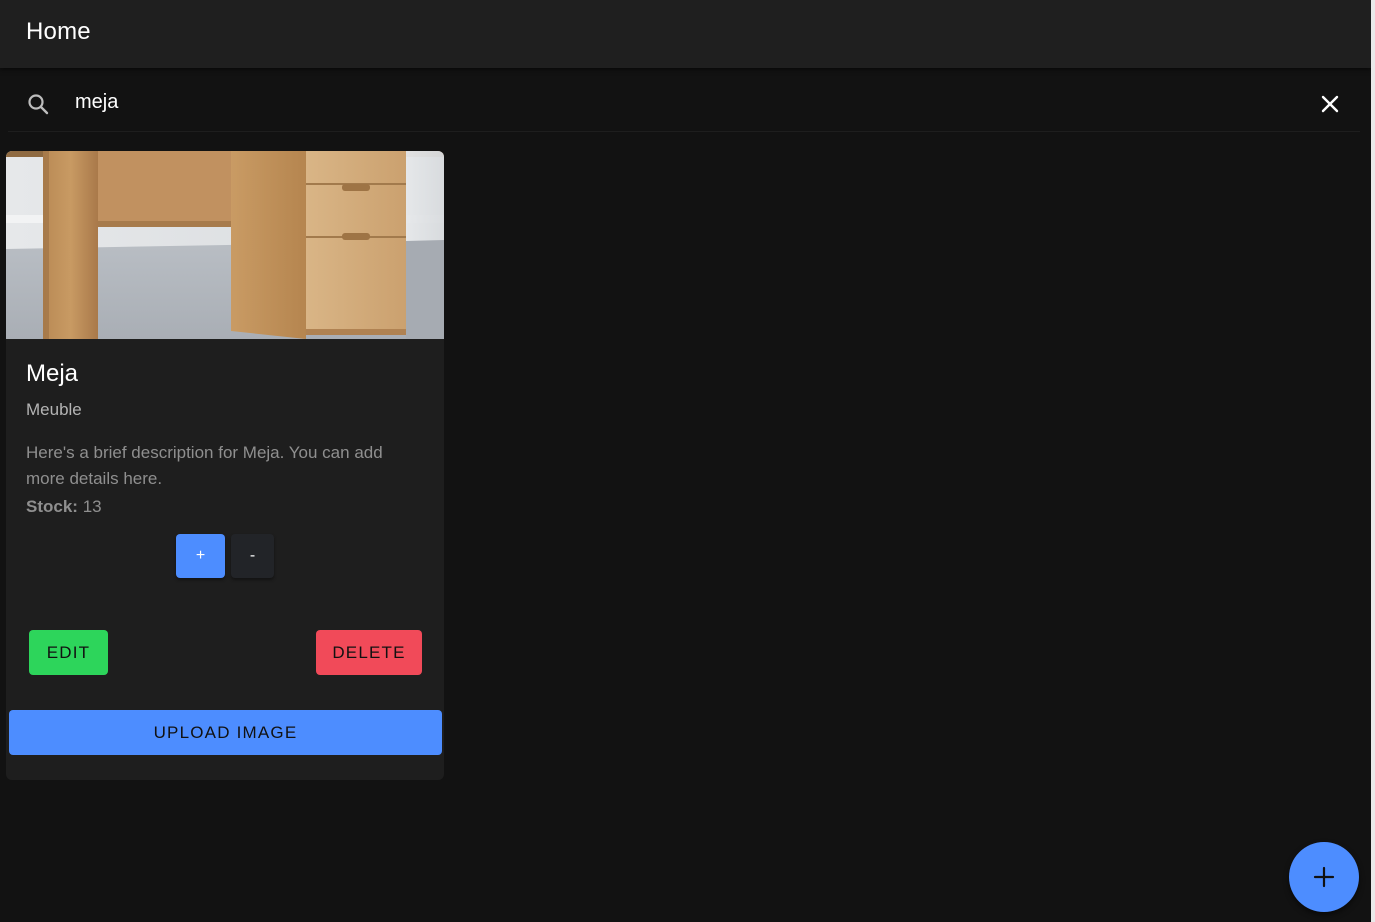 The width and height of the screenshot is (1375, 922). What do you see at coordinates (96, 102) in the screenshot?
I see `search-input: meja` at bounding box center [96, 102].